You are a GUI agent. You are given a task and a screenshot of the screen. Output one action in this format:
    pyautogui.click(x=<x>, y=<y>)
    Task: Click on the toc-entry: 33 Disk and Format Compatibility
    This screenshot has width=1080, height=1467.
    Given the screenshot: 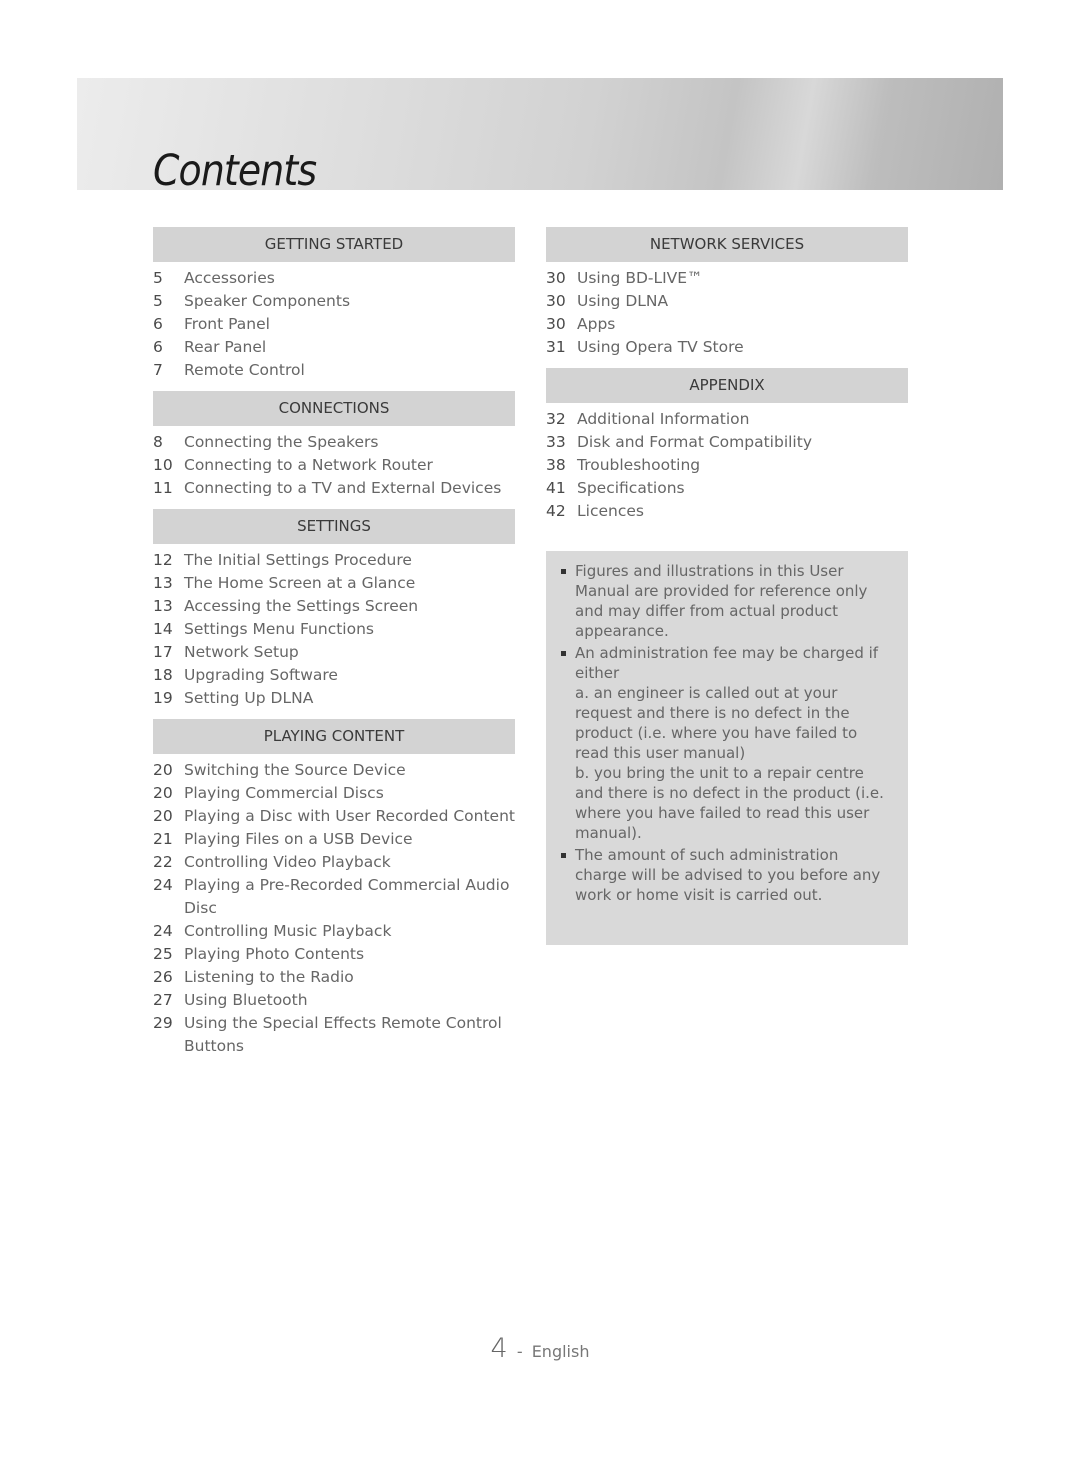 What is the action you would take?
    pyautogui.click(x=727, y=442)
    